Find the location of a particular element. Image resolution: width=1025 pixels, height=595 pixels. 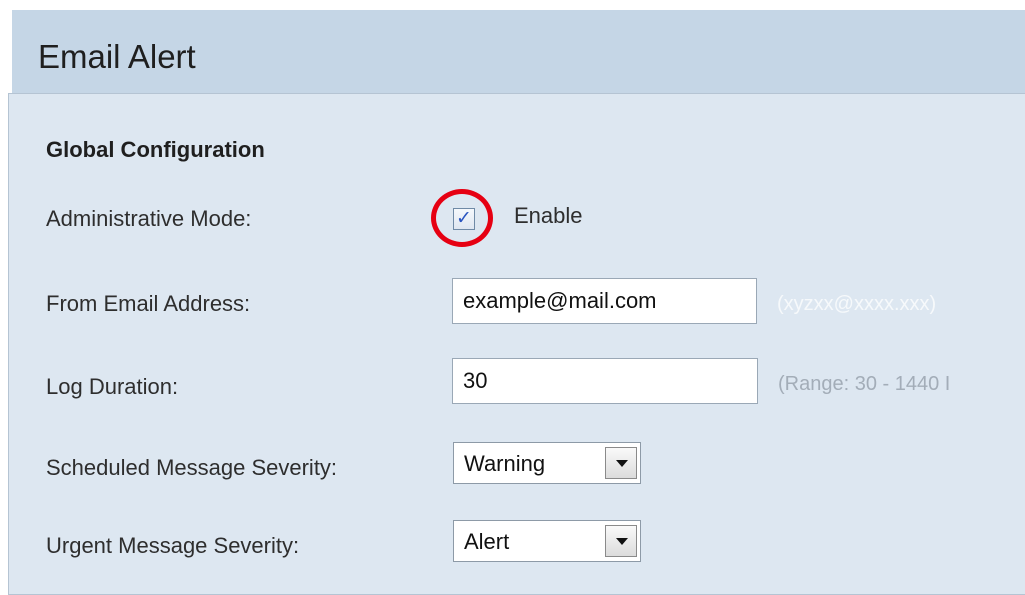

enable-label: Enable is located at coordinates (548, 215).